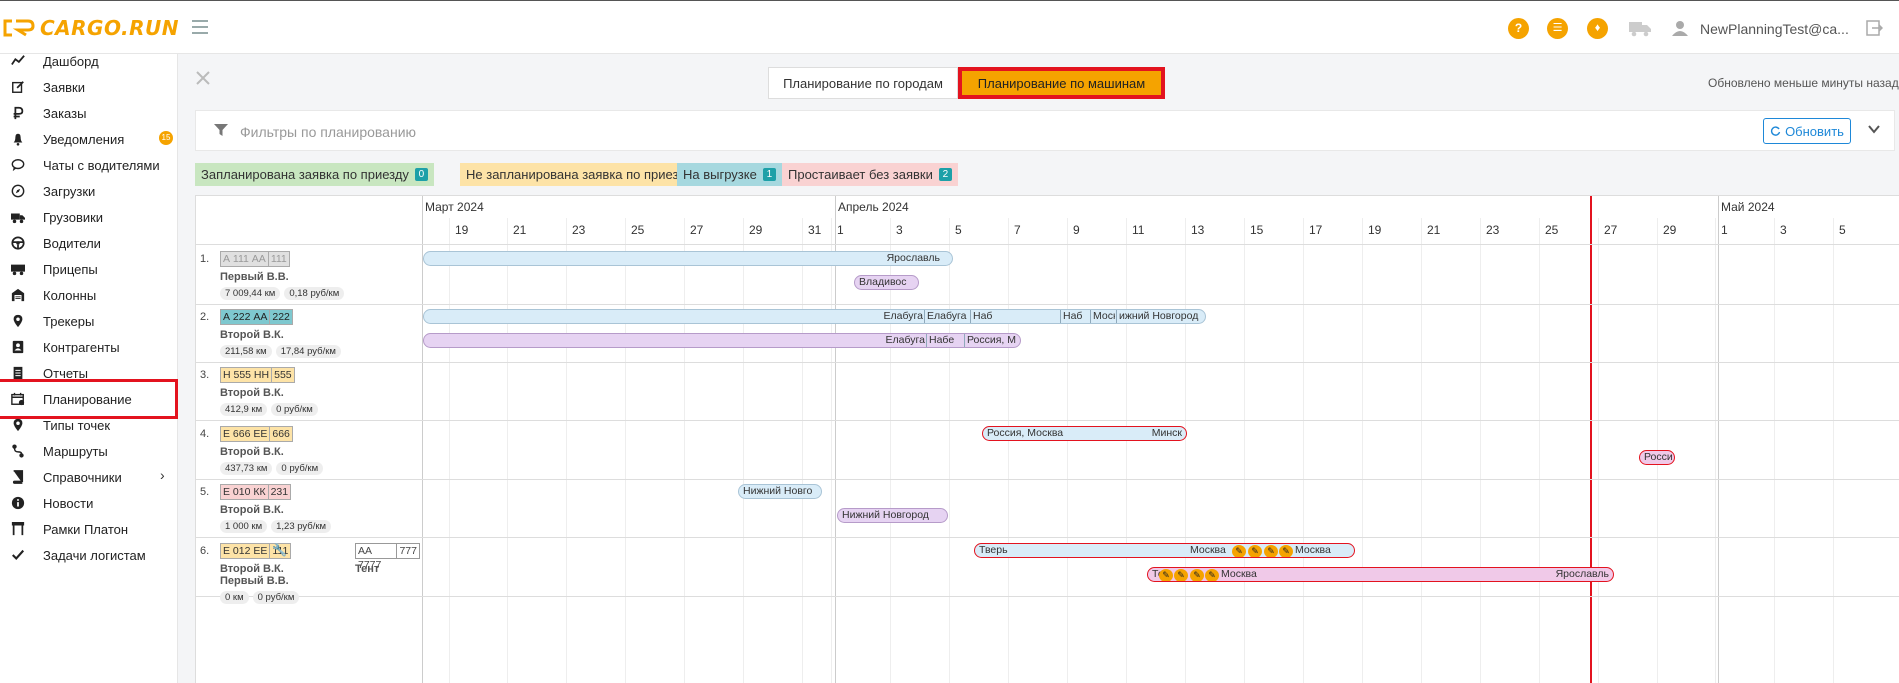  I want to click on sidebar-item-label: Маршруты, so click(75, 451).